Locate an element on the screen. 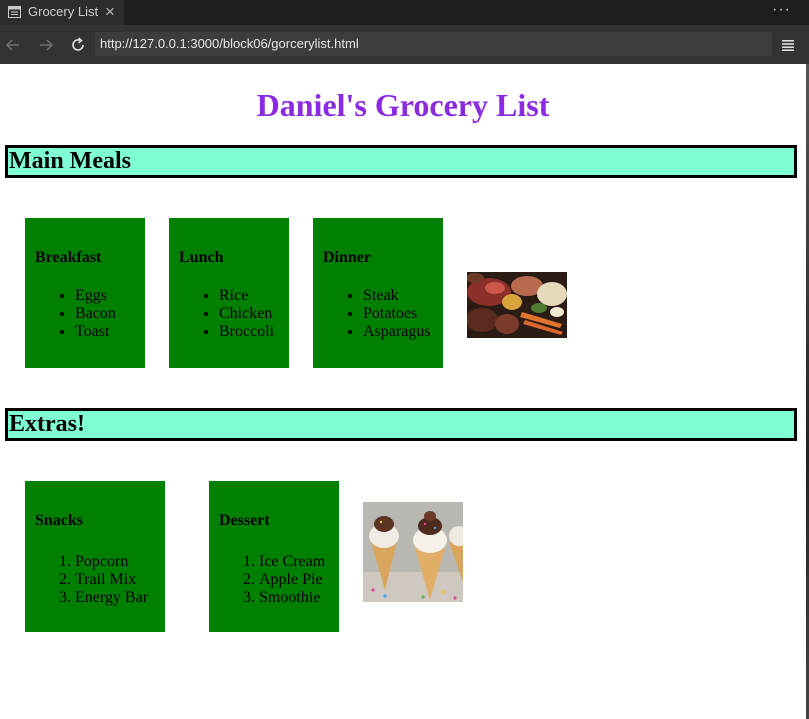 The image size is (809, 719). list-item: Asparagus is located at coordinates (397, 332).